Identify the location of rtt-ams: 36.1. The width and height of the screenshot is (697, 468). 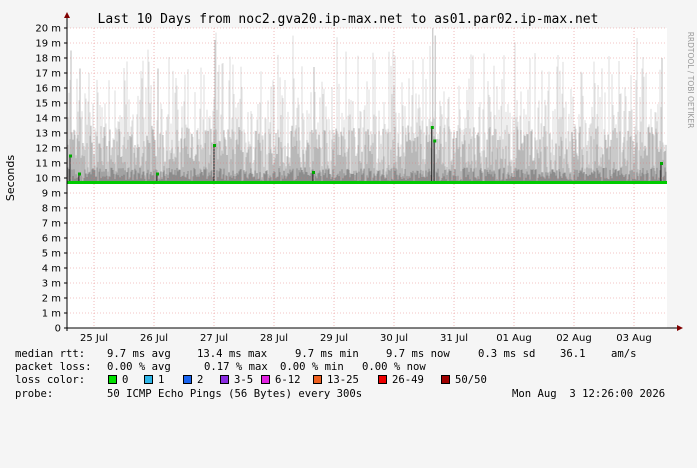
(573, 354).